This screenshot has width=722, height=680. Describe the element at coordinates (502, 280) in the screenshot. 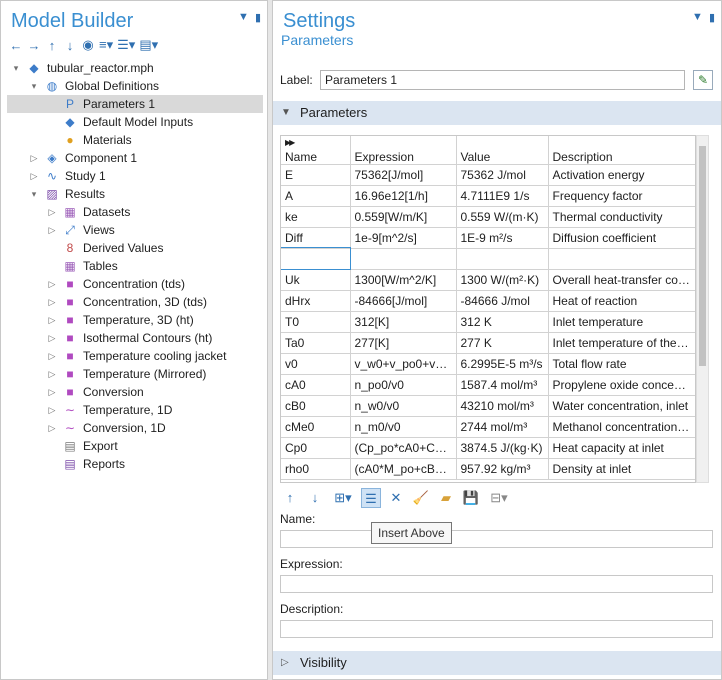

I see `table-cell: 1300 W/(m²·K)` at that location.